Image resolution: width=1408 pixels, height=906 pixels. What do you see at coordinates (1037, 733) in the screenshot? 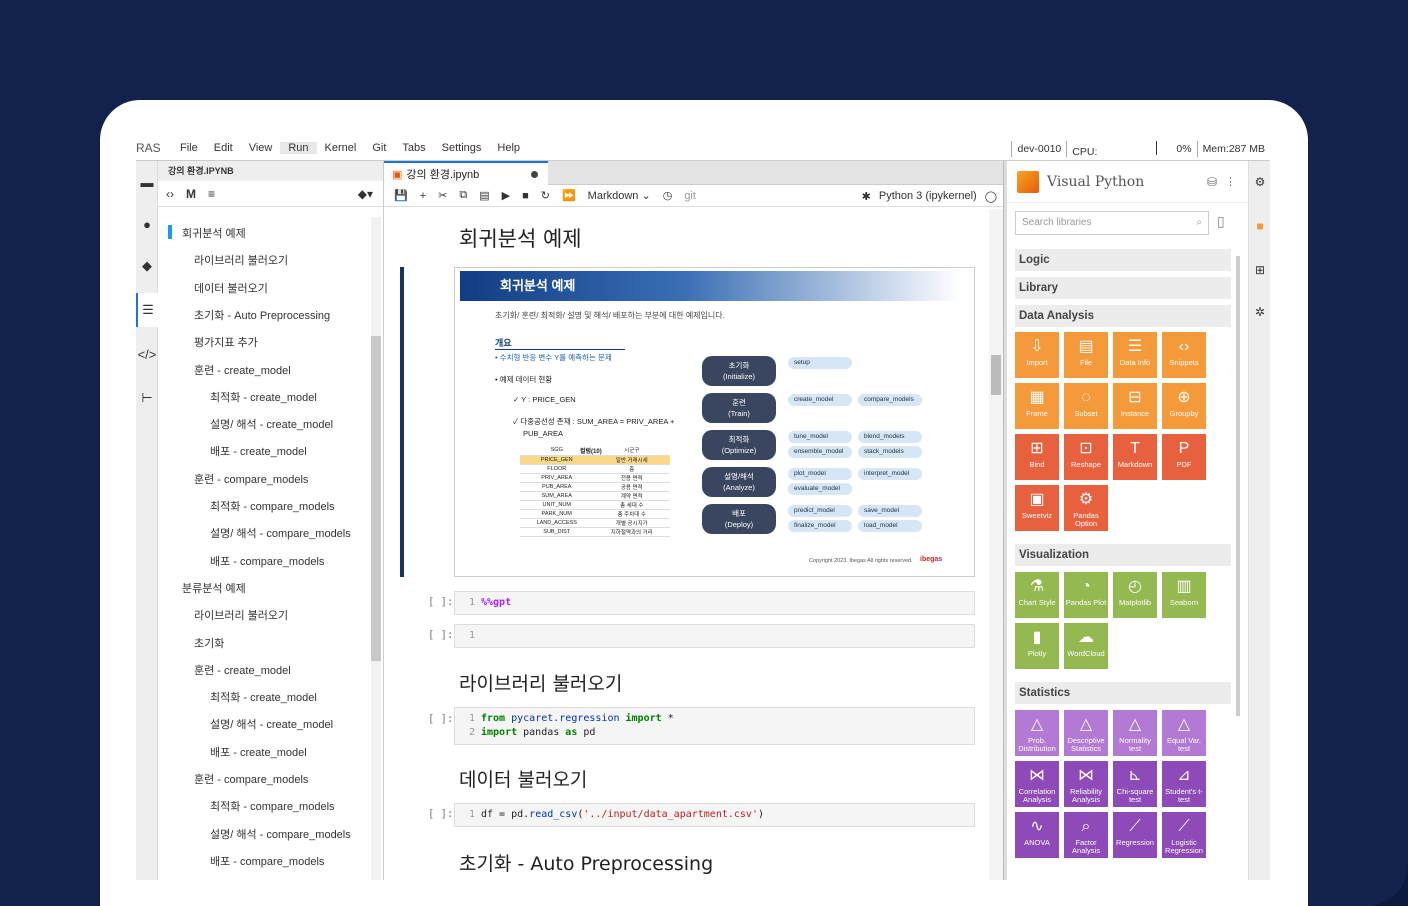
I see `vp-button-prob-distribution: △ Prob. Distribution` at bounding box center [1037, 733].